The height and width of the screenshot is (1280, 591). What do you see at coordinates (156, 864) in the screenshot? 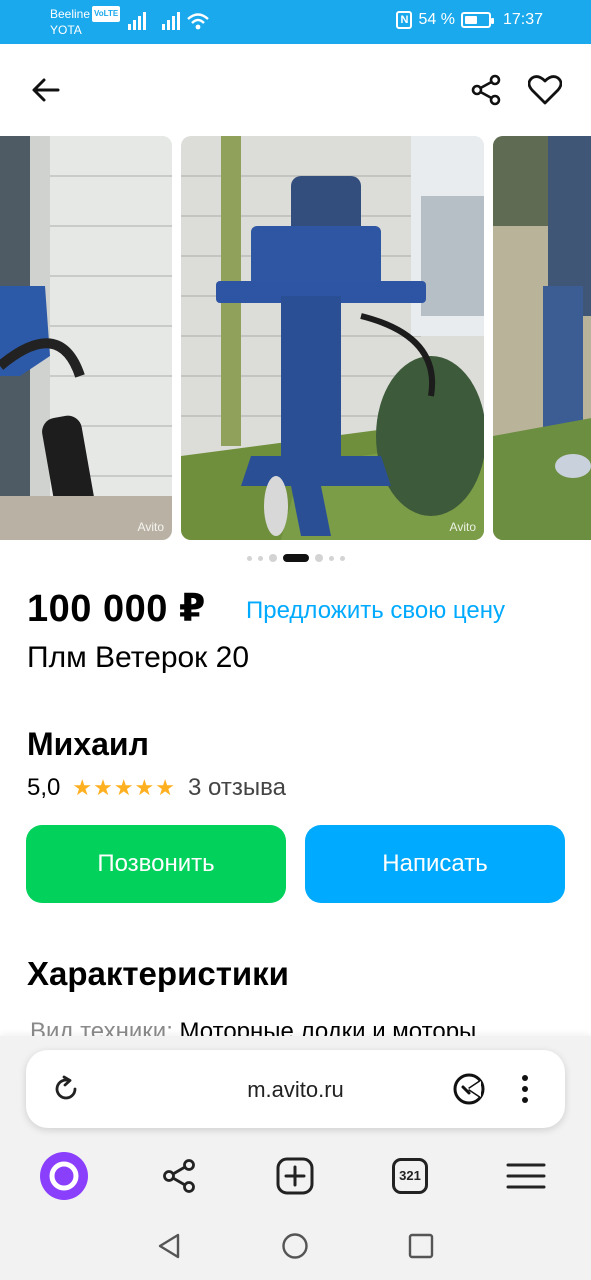
I see `call-button: Позвонить` at bounding box center [156, 864].